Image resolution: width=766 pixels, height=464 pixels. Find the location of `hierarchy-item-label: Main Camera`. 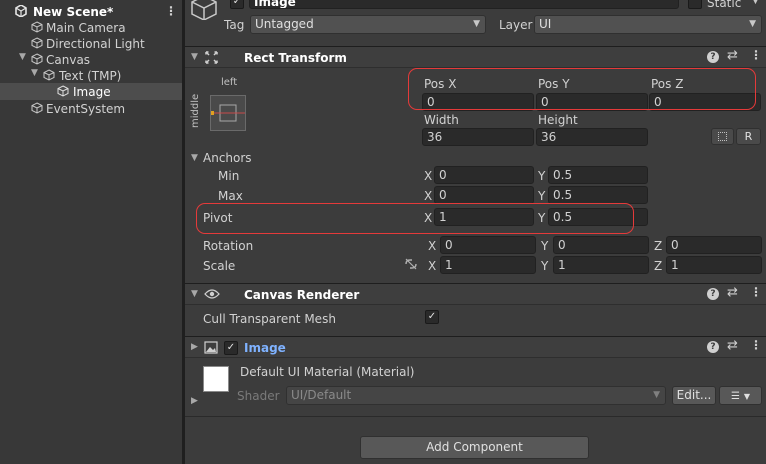

hierarchy-item-label: Main Camera is located at coordinates (86, 28).